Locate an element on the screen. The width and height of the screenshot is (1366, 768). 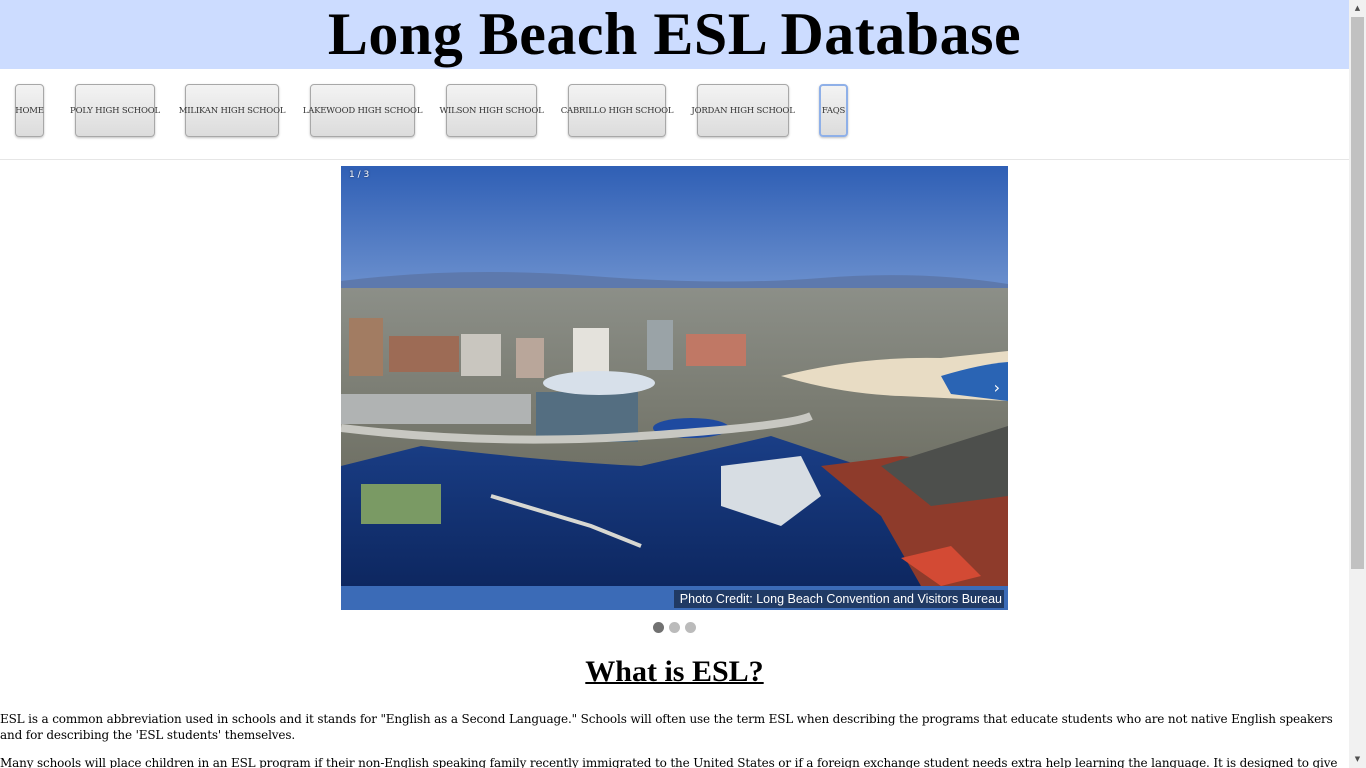
nav-cabrillo-high-school-button: CABRILLO HIGH SCHOOL is located at coordinates (617, 110).